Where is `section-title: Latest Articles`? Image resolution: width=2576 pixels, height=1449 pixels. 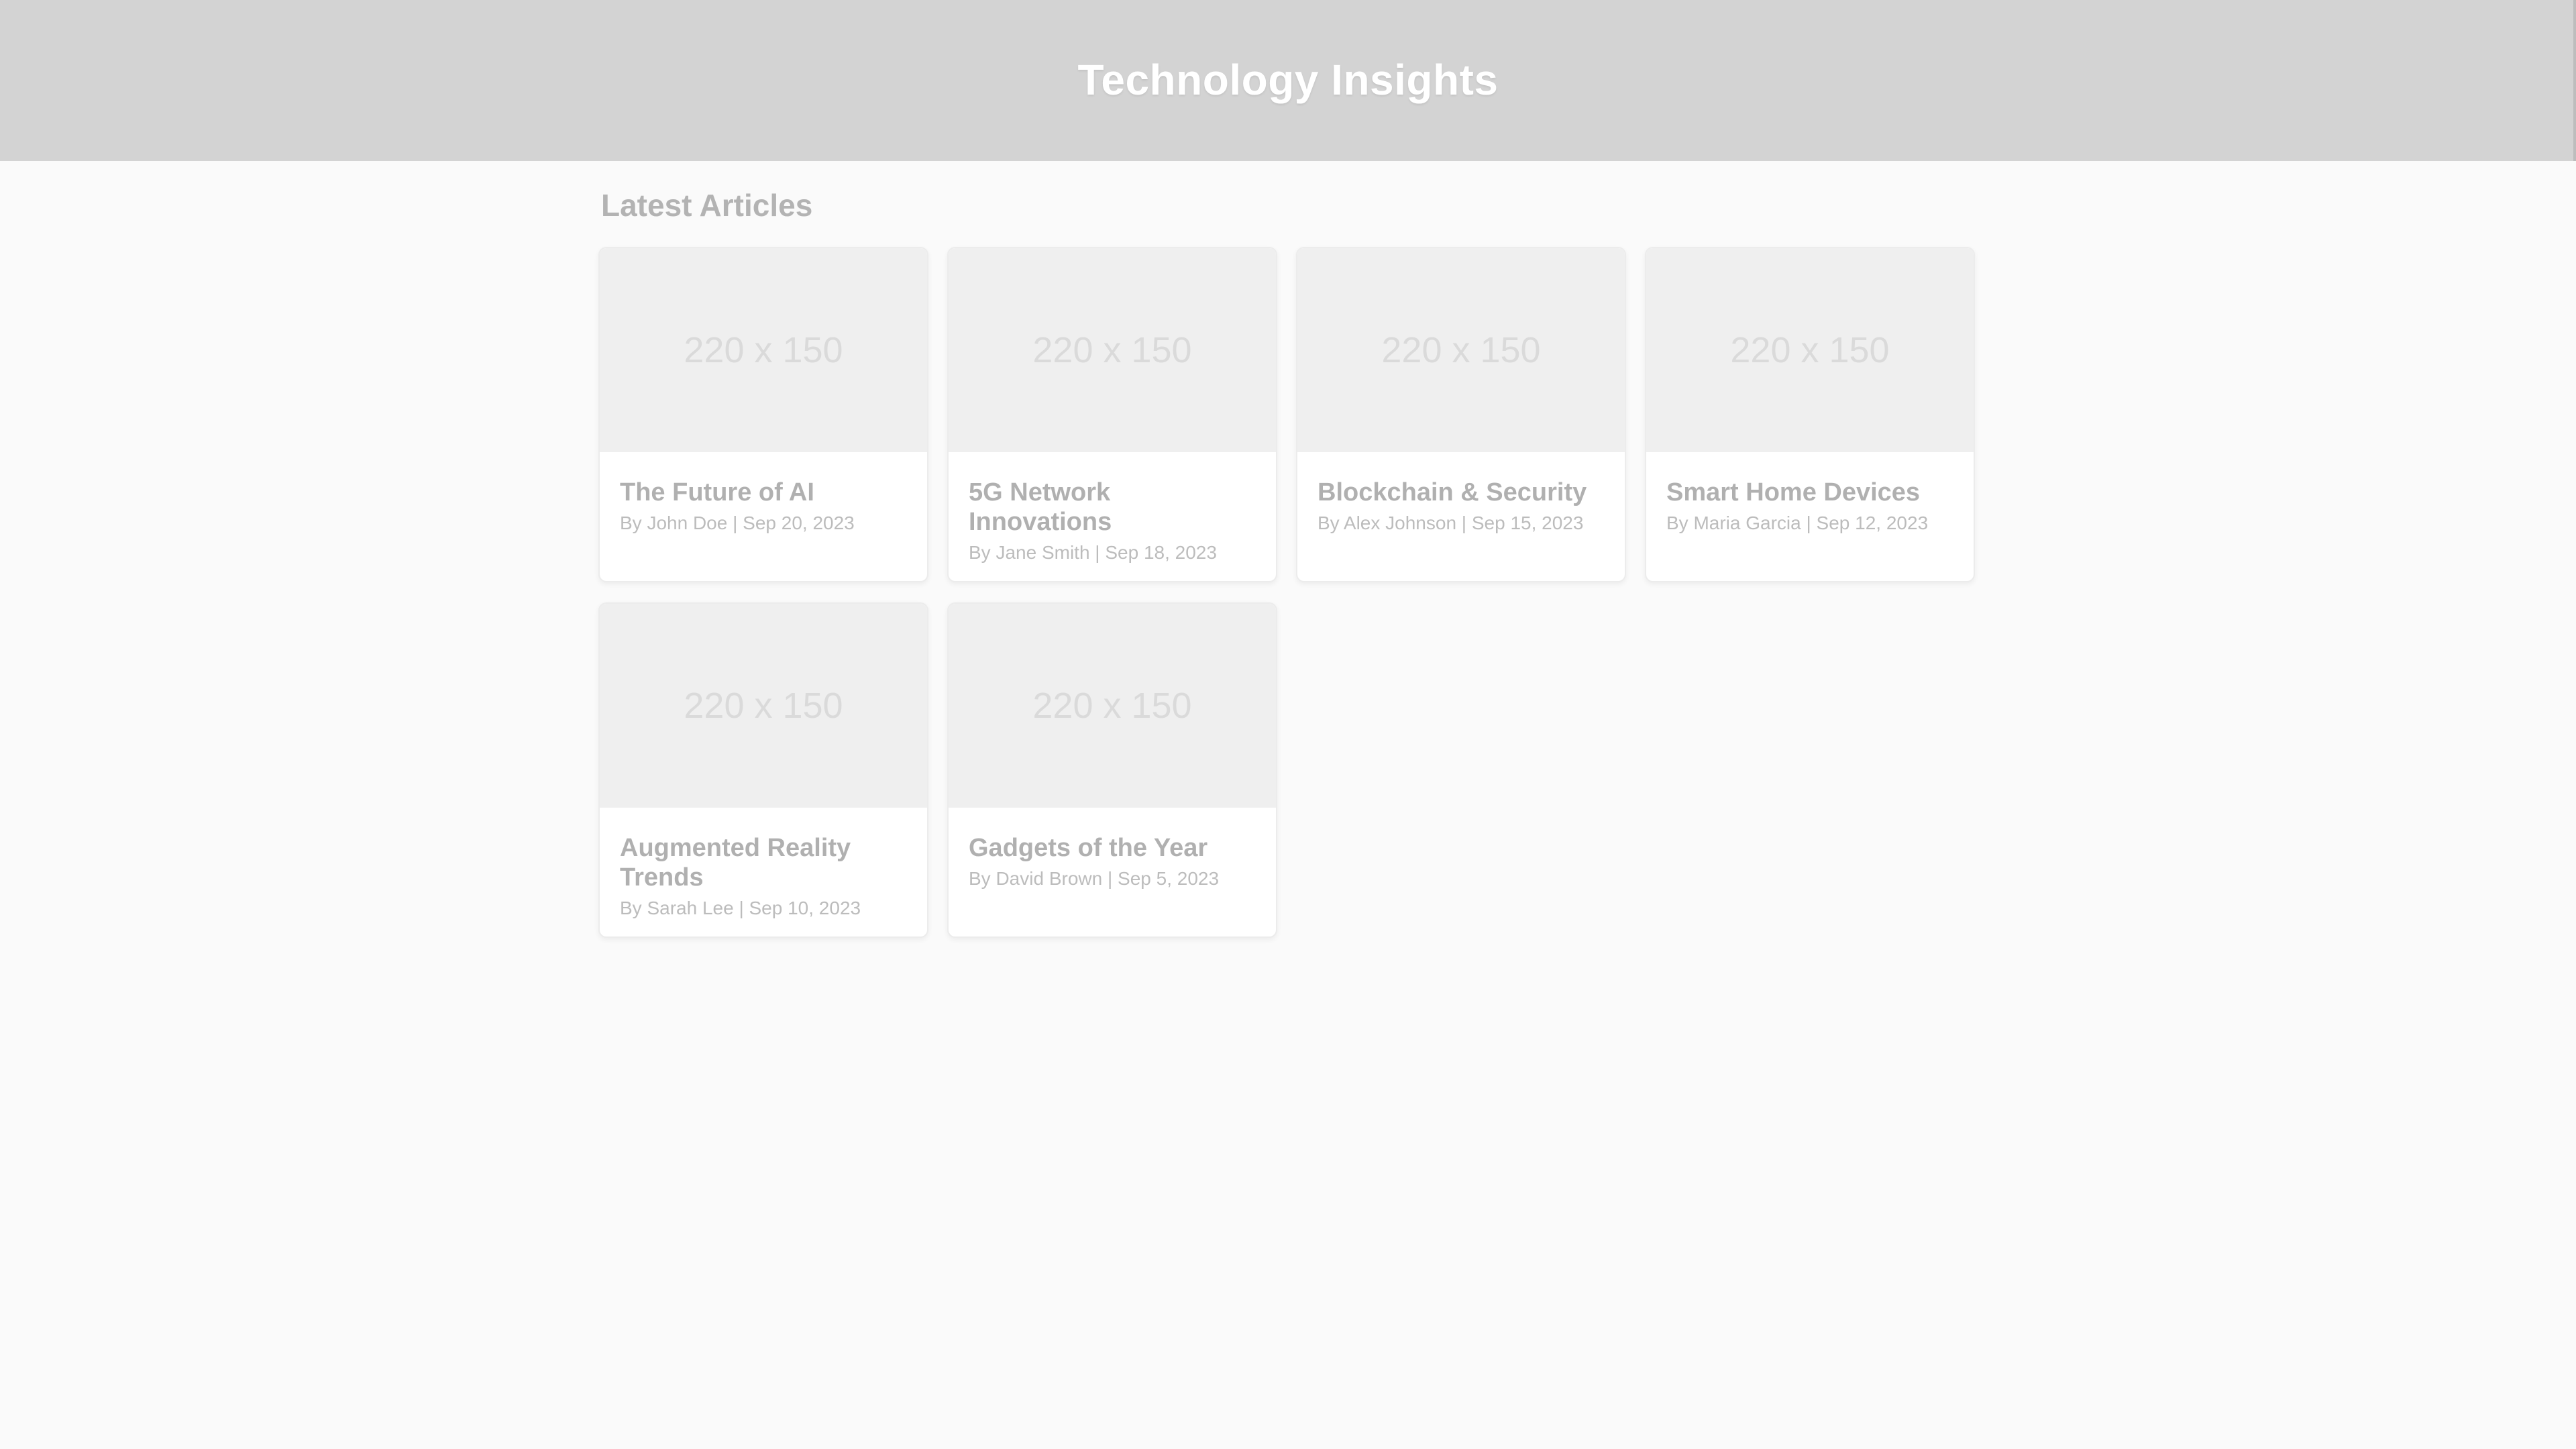
section-title: Latest Articles is located at coordinates (707, 205).